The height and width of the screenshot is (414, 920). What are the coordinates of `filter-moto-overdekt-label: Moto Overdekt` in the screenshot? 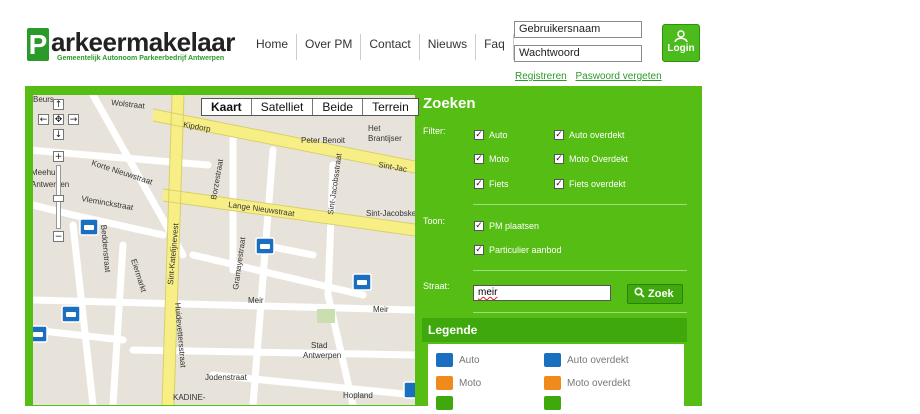 It's located at (599, 159).